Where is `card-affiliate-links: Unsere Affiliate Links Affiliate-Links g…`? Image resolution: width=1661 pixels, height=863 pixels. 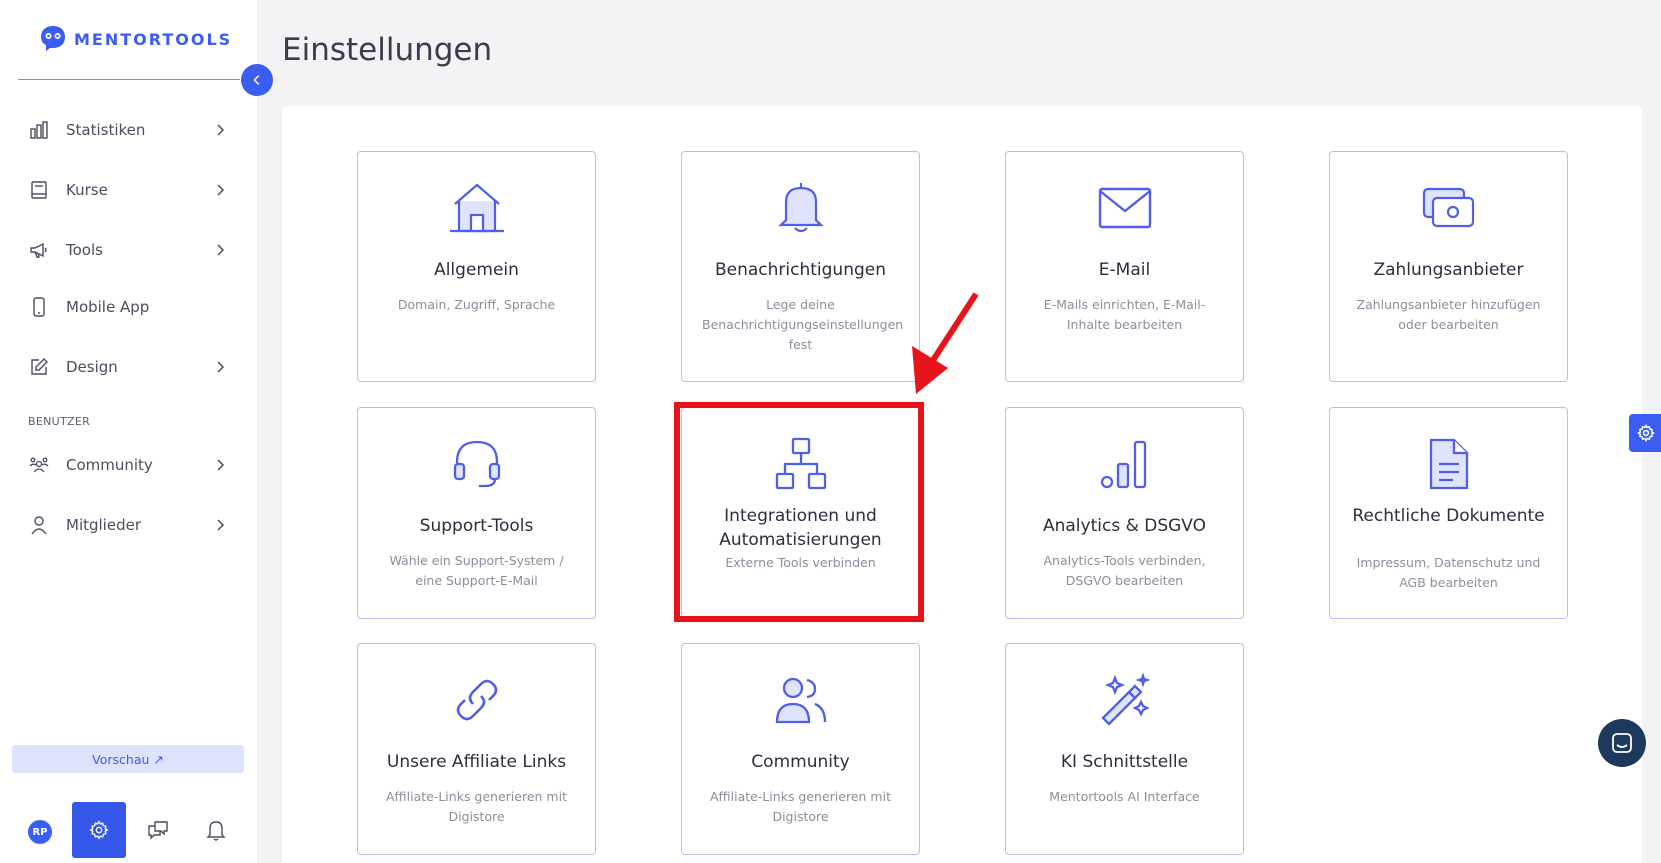
card-affiliate-links: Unsere Affiliate Links Affiliate-Links g… is located at coordinates (476, 749).